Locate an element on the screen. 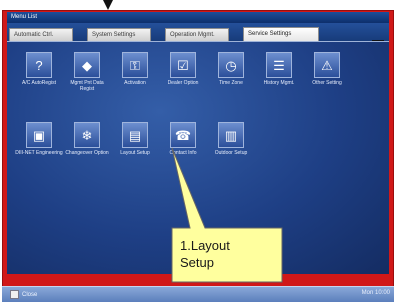 Image resolution: width=396 pixels, height=302 pixels. menu-item-activation: ⚿ Activation is located at coordinates (135, 69).